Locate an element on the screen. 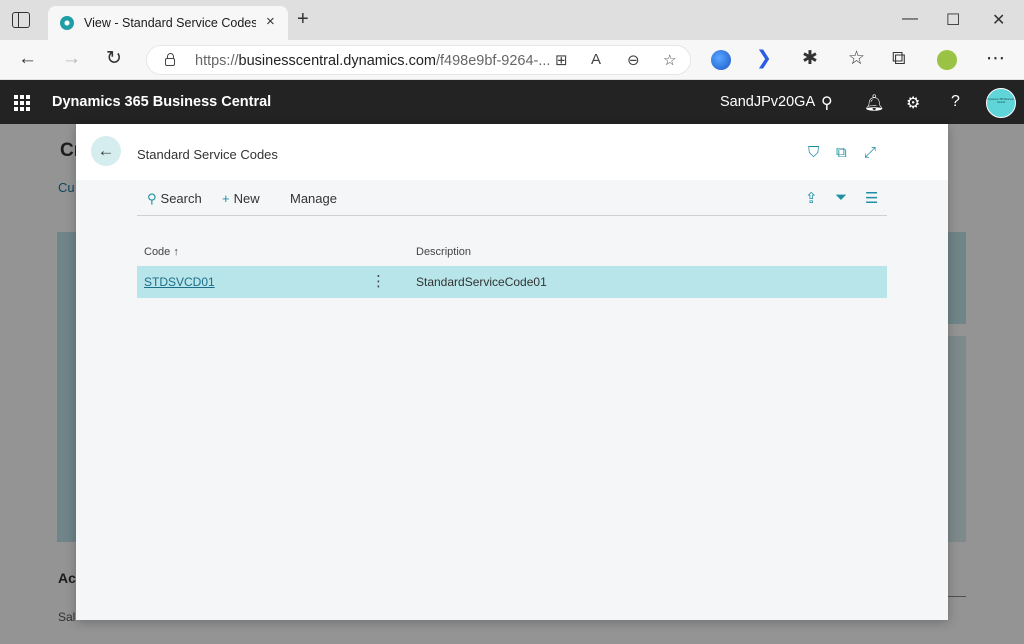  favorites-icon: ☆ is located at coordinates (856, 59).